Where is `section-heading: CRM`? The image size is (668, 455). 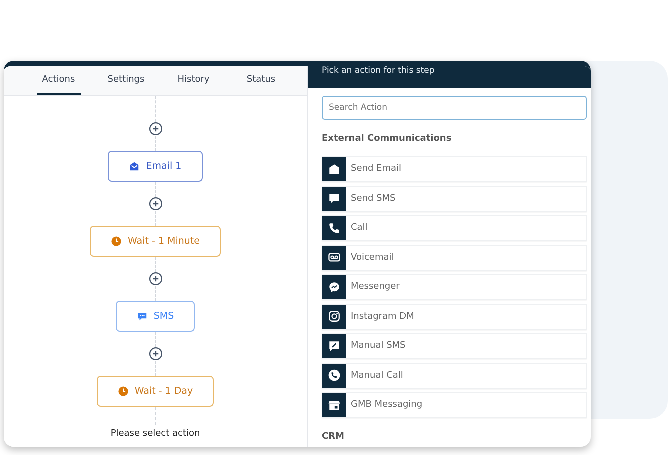 section-heading: CRM is located at coordinates (334, 437).